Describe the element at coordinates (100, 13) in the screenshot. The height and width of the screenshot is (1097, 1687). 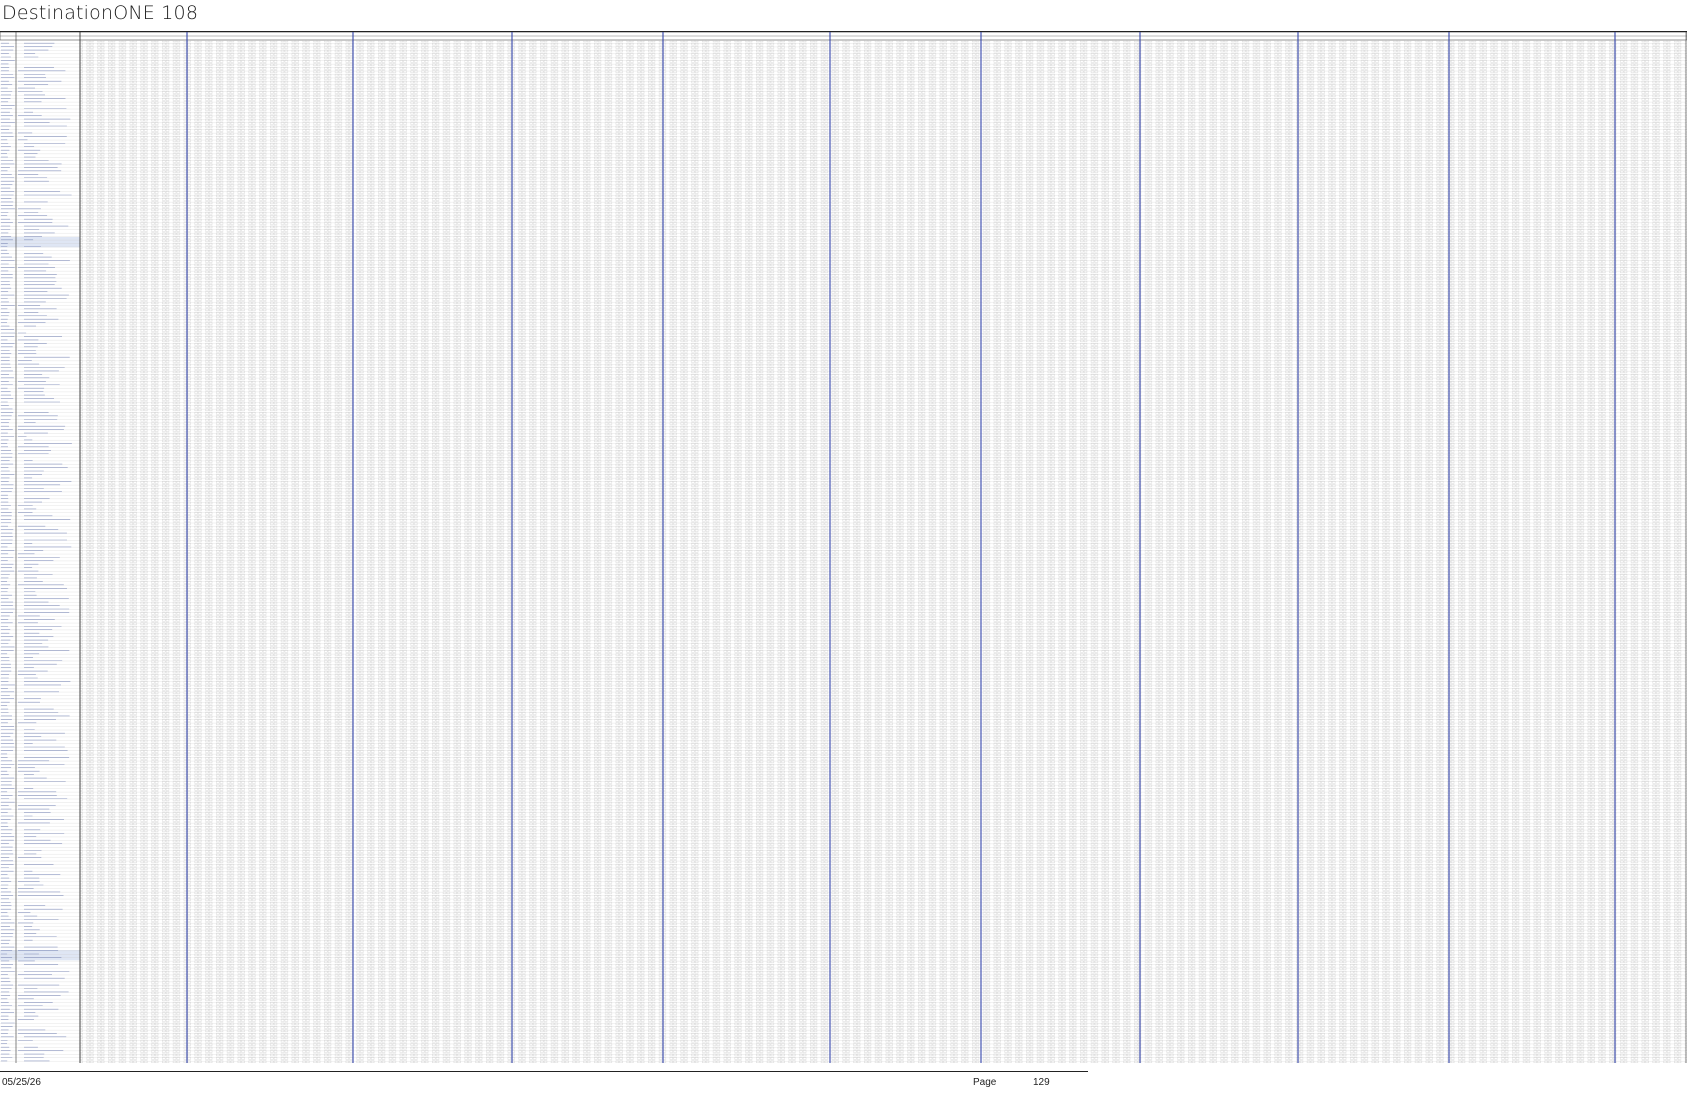
I see `document-title: DestinationONE 108` at that location.